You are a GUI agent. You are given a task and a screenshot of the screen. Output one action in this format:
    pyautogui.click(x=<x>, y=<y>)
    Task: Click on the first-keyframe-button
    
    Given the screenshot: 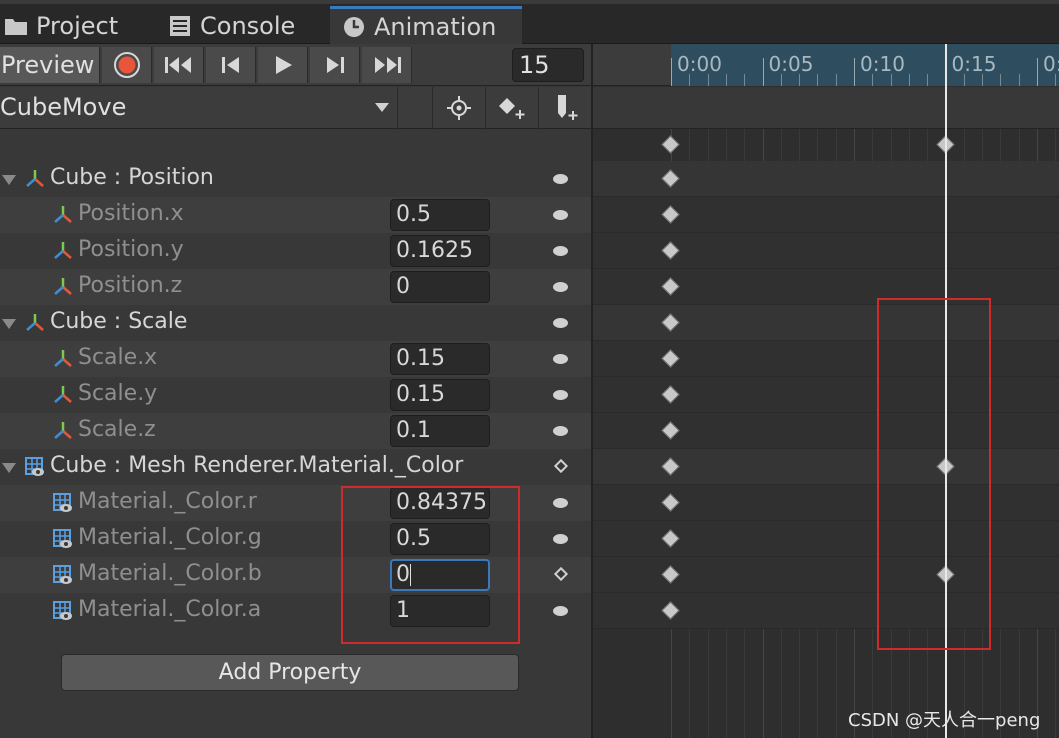 What is the action you would take?
    pyautogui.click(x=179, y=65)
    